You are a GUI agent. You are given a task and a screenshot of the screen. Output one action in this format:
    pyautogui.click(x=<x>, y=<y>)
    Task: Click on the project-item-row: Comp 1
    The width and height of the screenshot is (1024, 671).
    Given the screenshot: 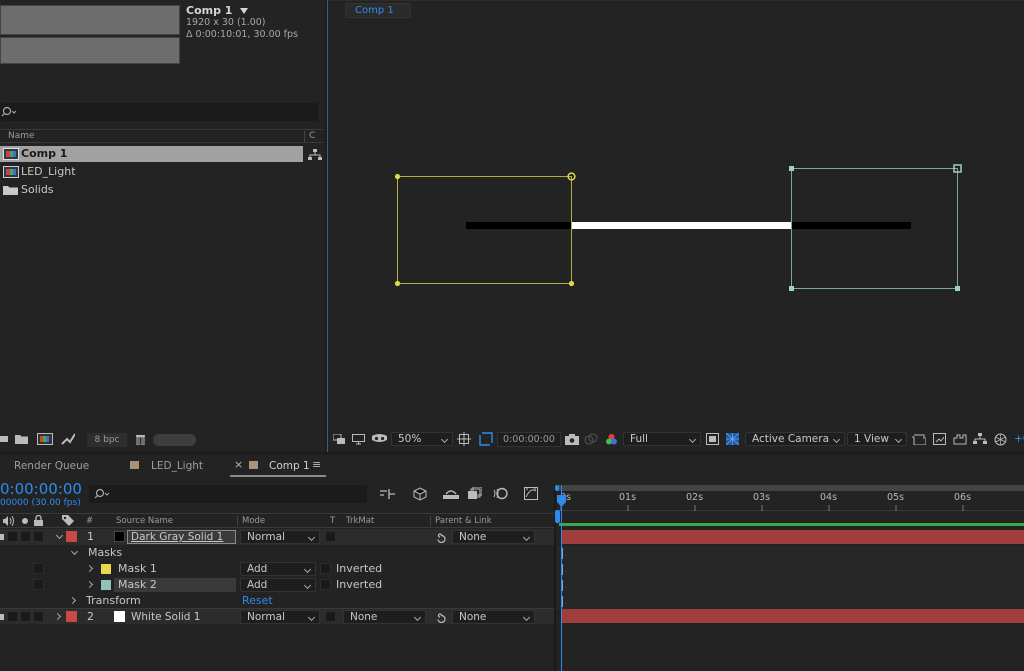 What is the action you would take?
    pyautogui.click(x=151, y=154)
    